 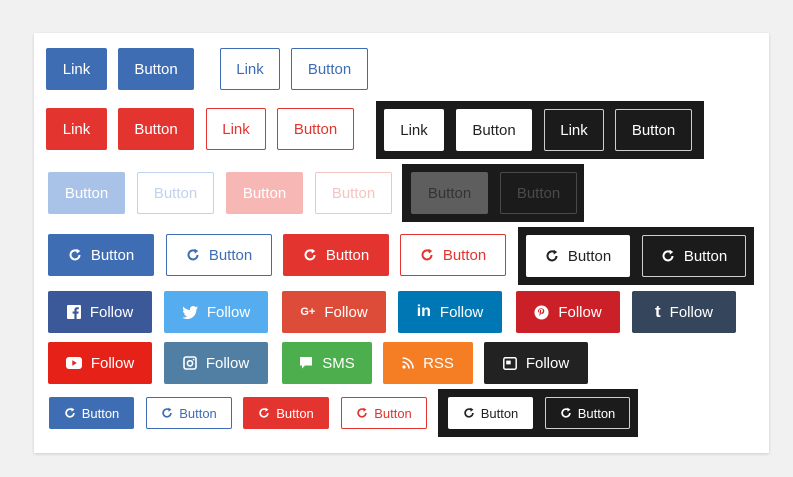 I want to click on refresh-button-danger-outline: Button, so click(x=453, y=255).